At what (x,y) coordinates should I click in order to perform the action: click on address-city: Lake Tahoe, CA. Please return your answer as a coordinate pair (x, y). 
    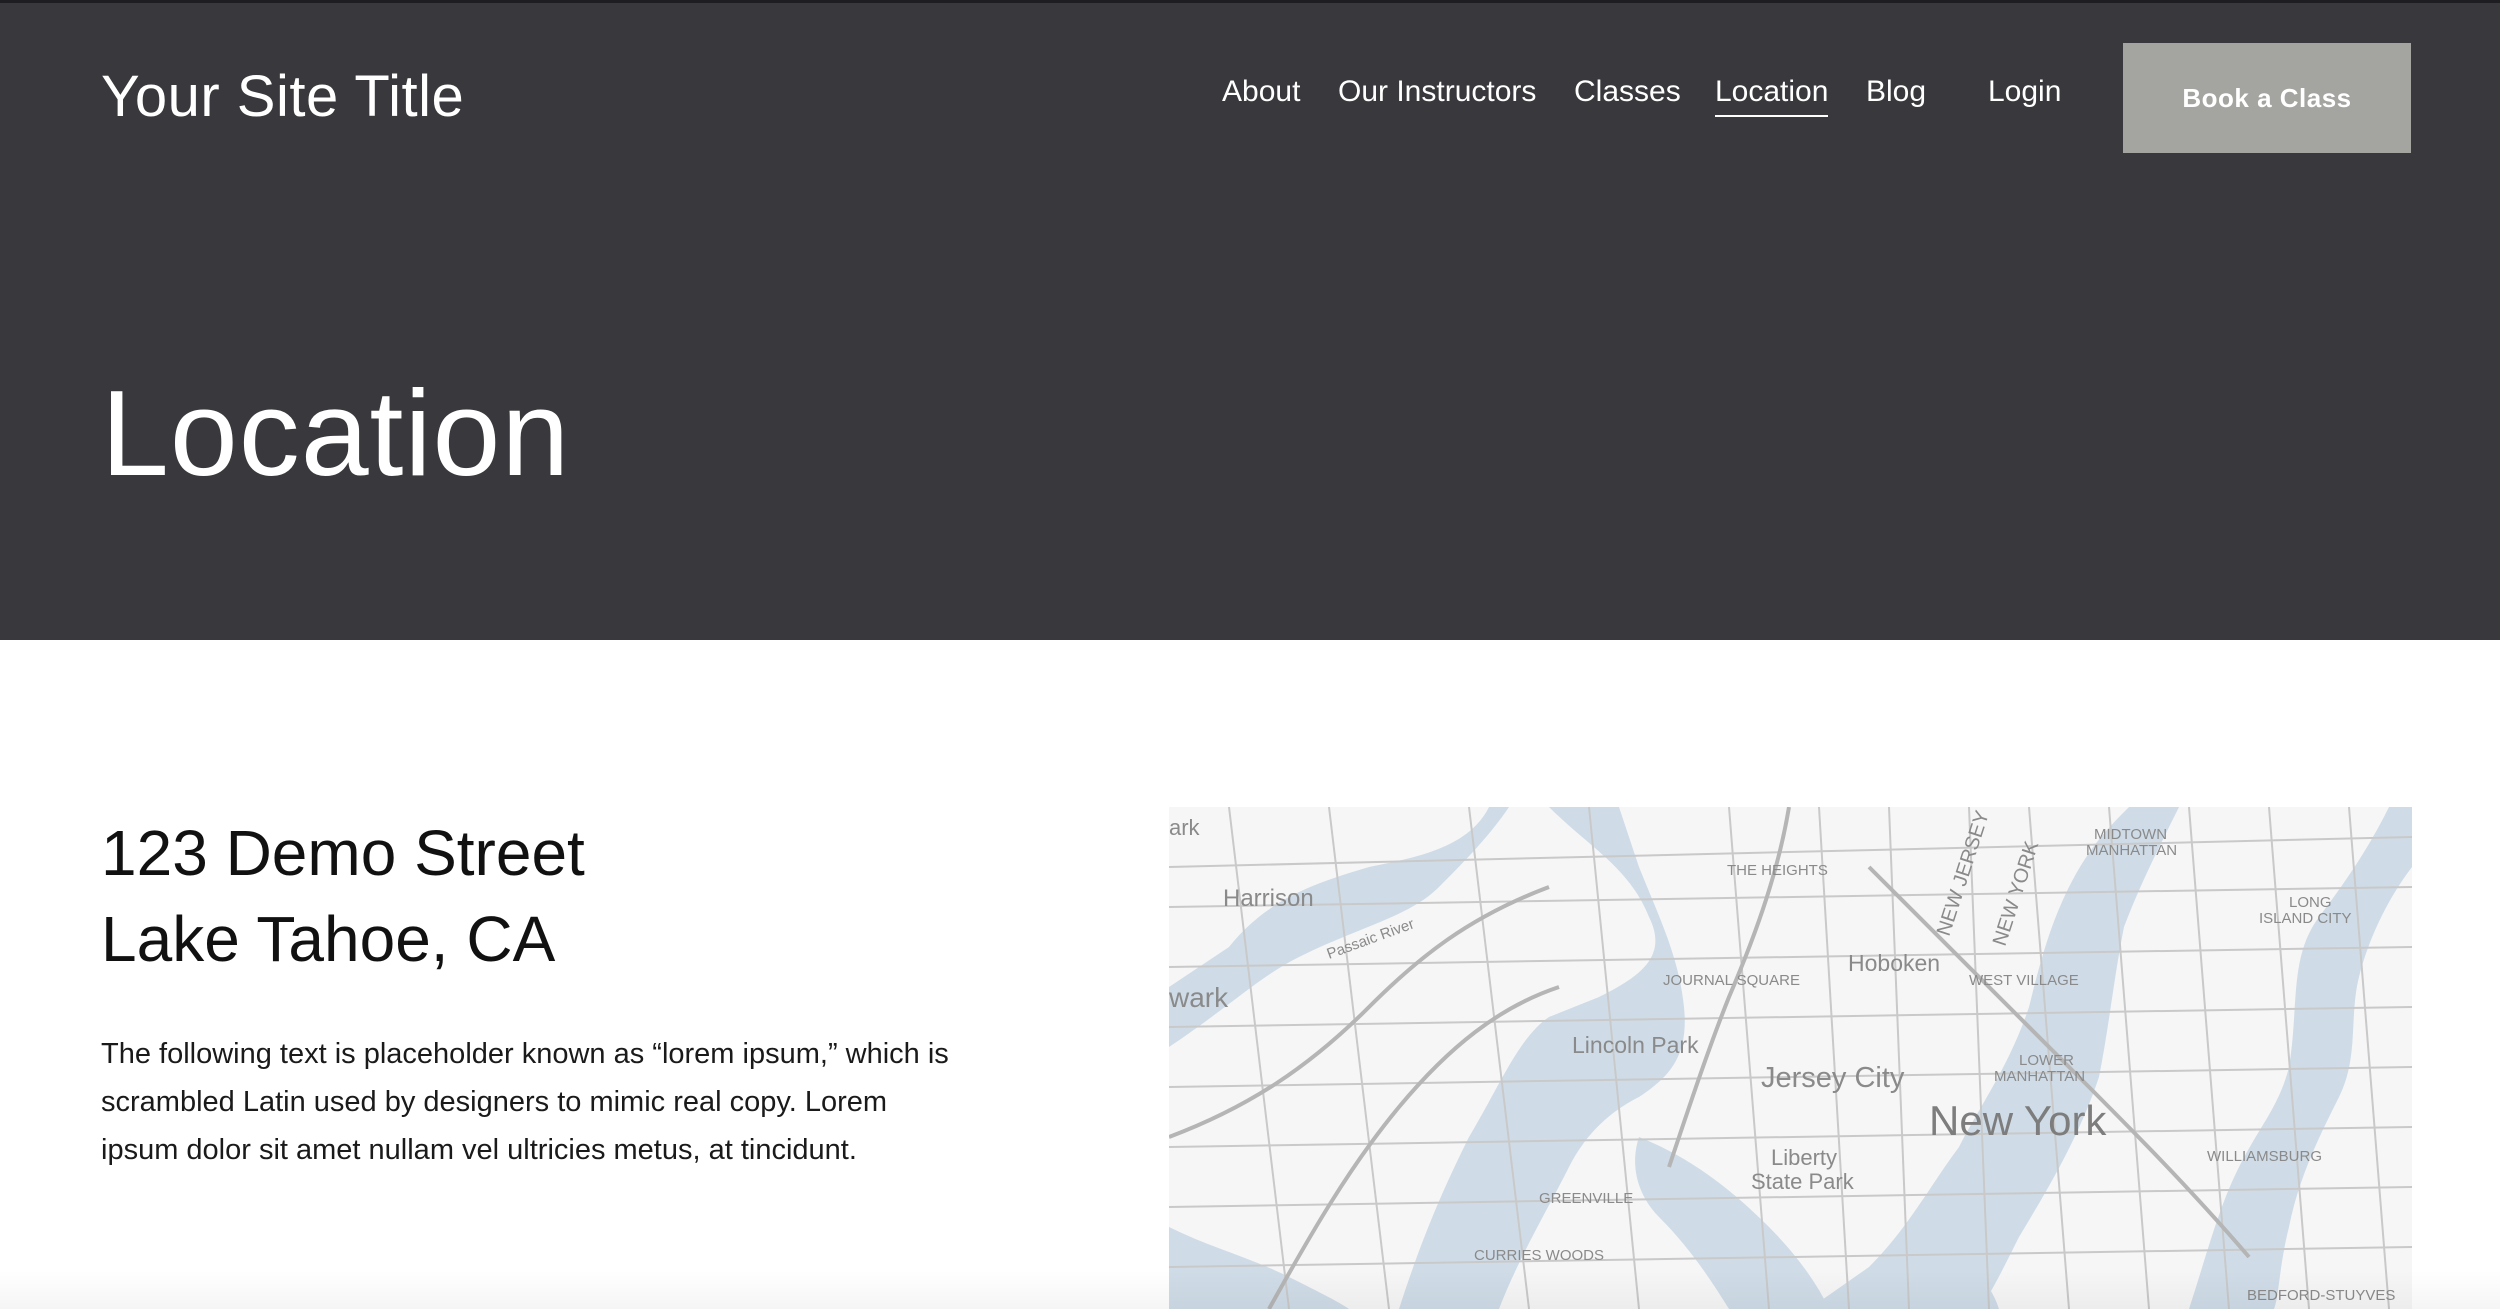
    Looking at the image, I should click on (328, 939).